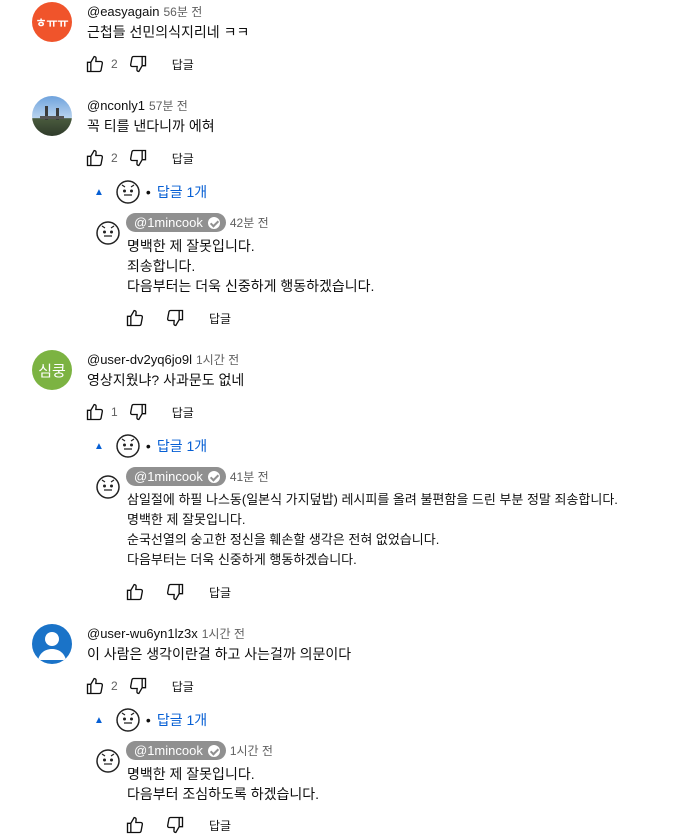 This screenshot has height=840, width=696. I want to click on comment-time: 56분 전, so click(182, 12).